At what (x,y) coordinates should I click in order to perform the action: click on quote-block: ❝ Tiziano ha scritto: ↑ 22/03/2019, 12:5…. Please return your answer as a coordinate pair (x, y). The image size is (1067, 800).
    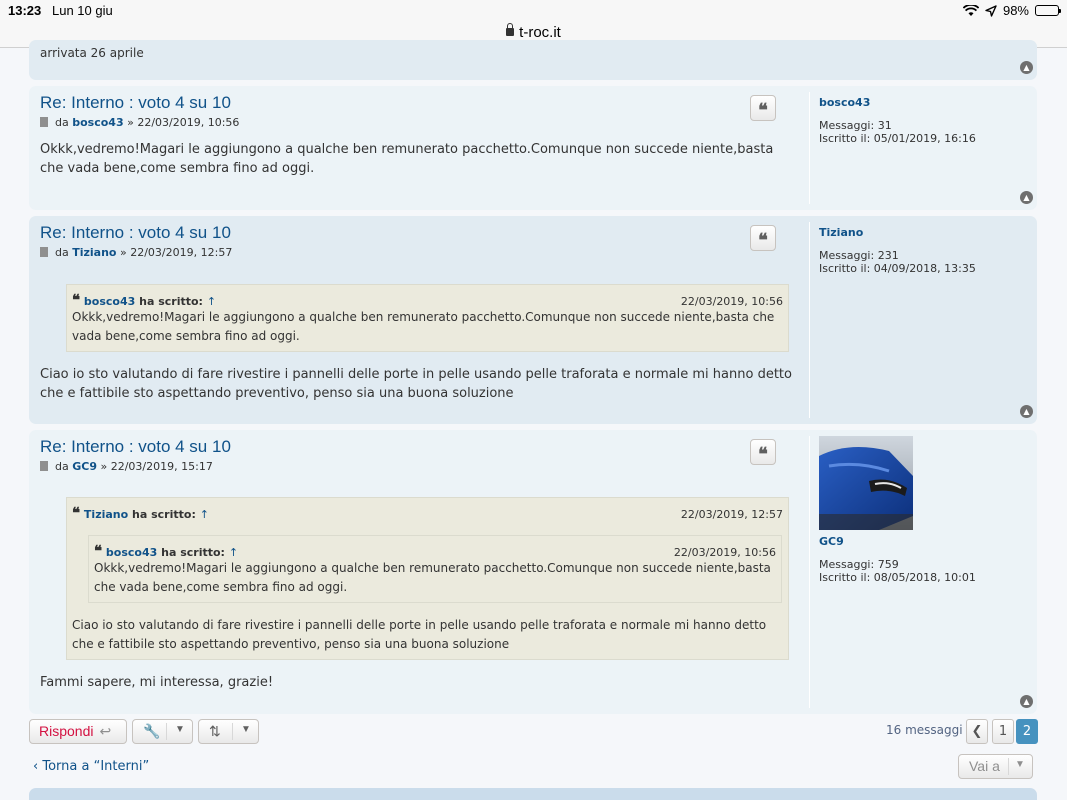
    Looking at the image, I should click on (427, 578).